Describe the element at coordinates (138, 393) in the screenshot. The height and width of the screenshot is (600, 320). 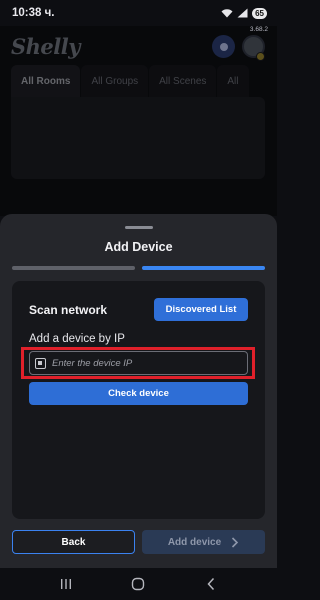
I see `check-device-button: Check device` at that location.